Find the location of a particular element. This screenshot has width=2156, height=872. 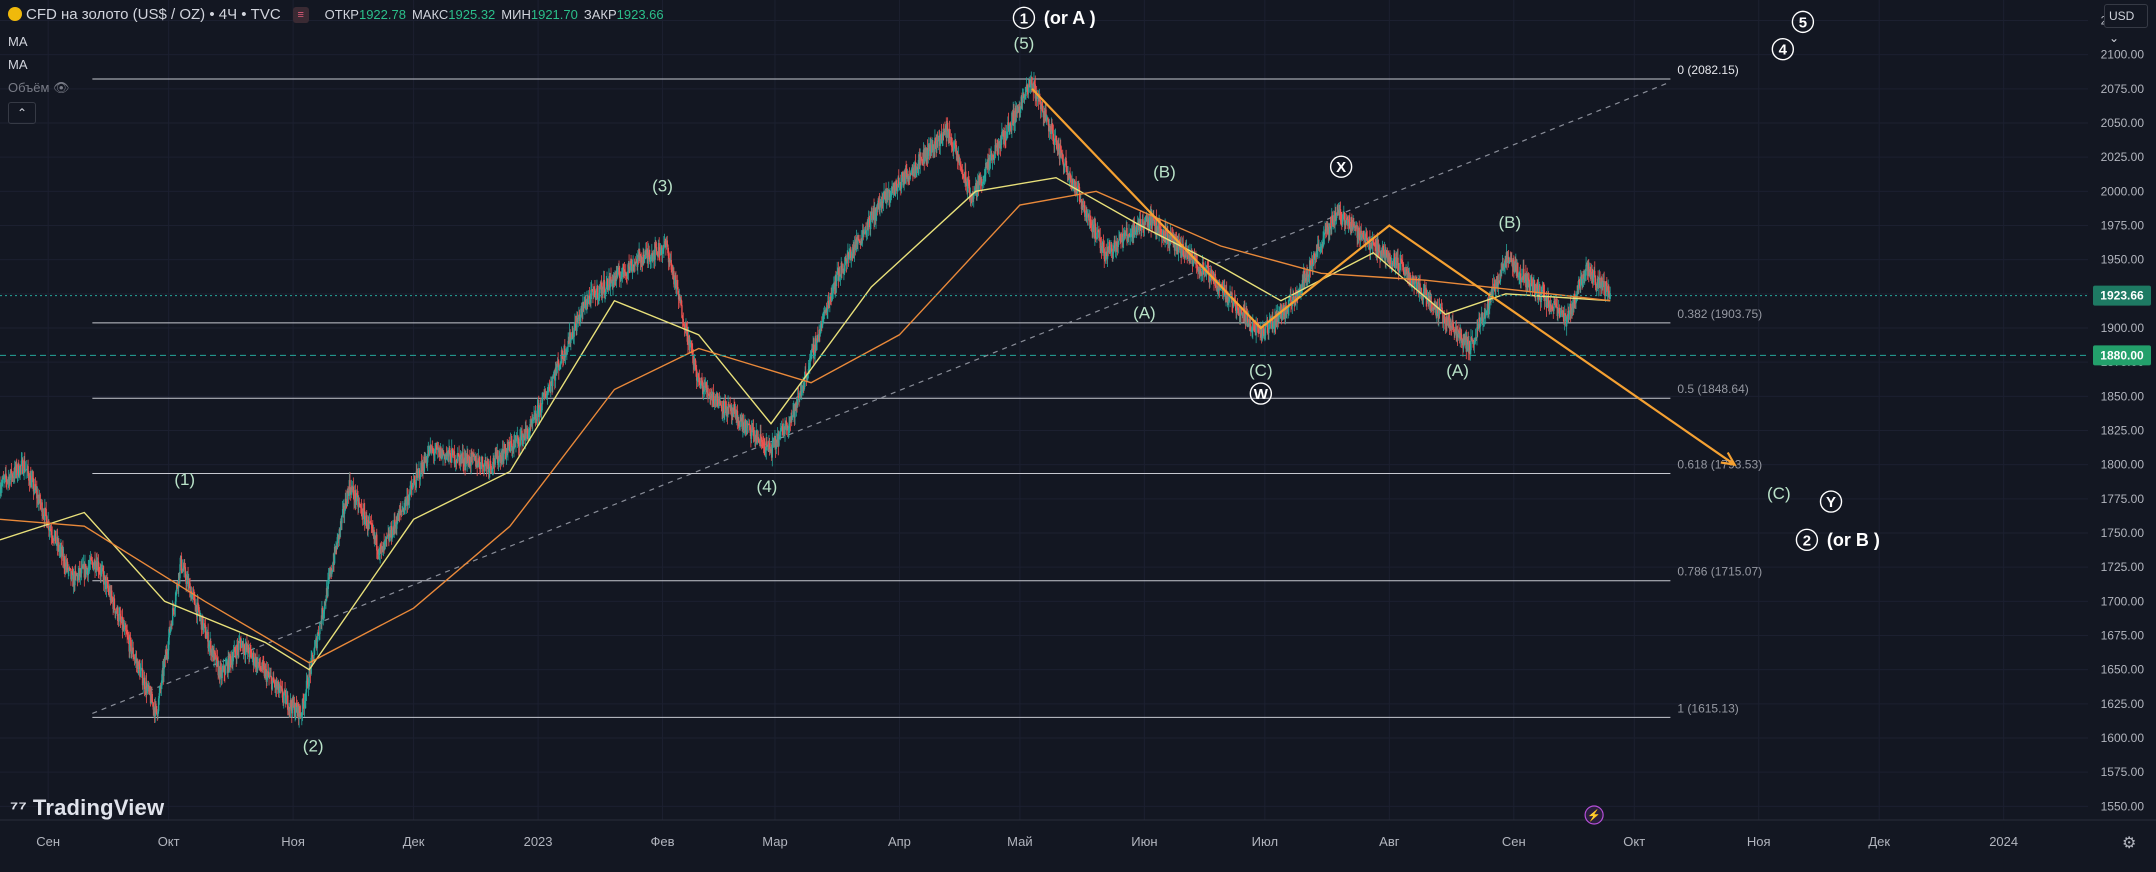

price-tick: 1900.00 is located at coordinates (2123, 328).